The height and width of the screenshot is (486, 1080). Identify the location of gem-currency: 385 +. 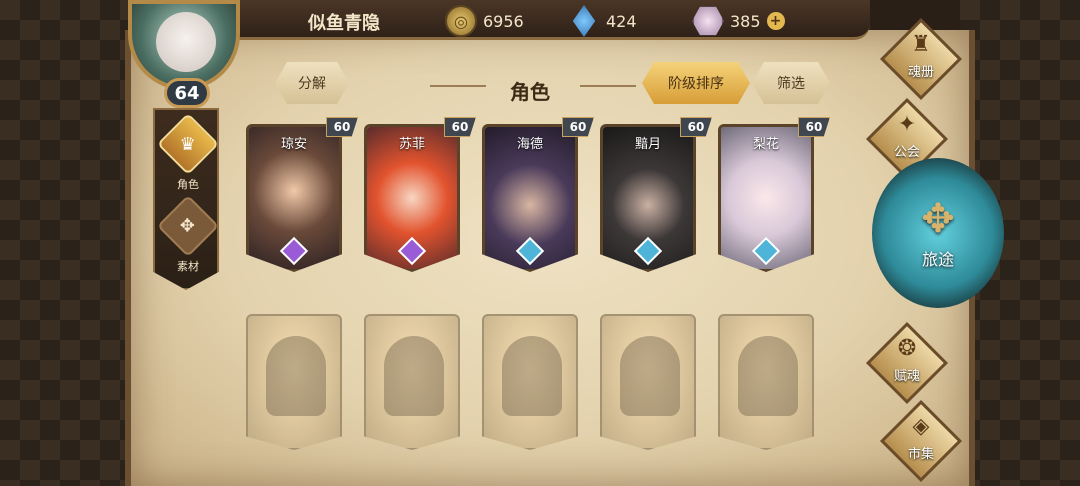
(738, 21).